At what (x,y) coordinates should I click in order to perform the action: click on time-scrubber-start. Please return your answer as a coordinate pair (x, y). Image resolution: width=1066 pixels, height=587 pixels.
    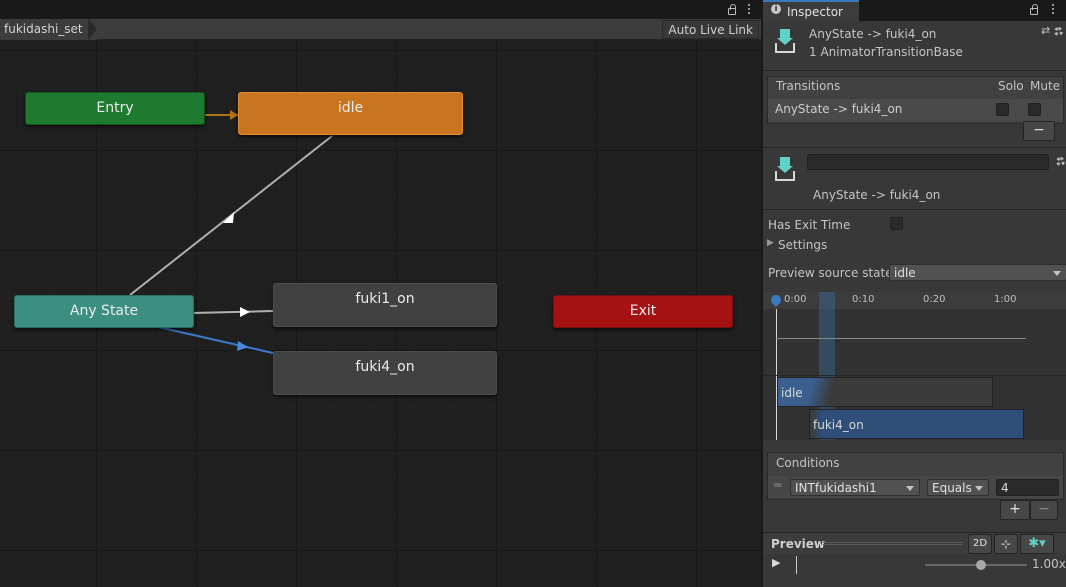
    Looking at the image, I should click on (796, 565).